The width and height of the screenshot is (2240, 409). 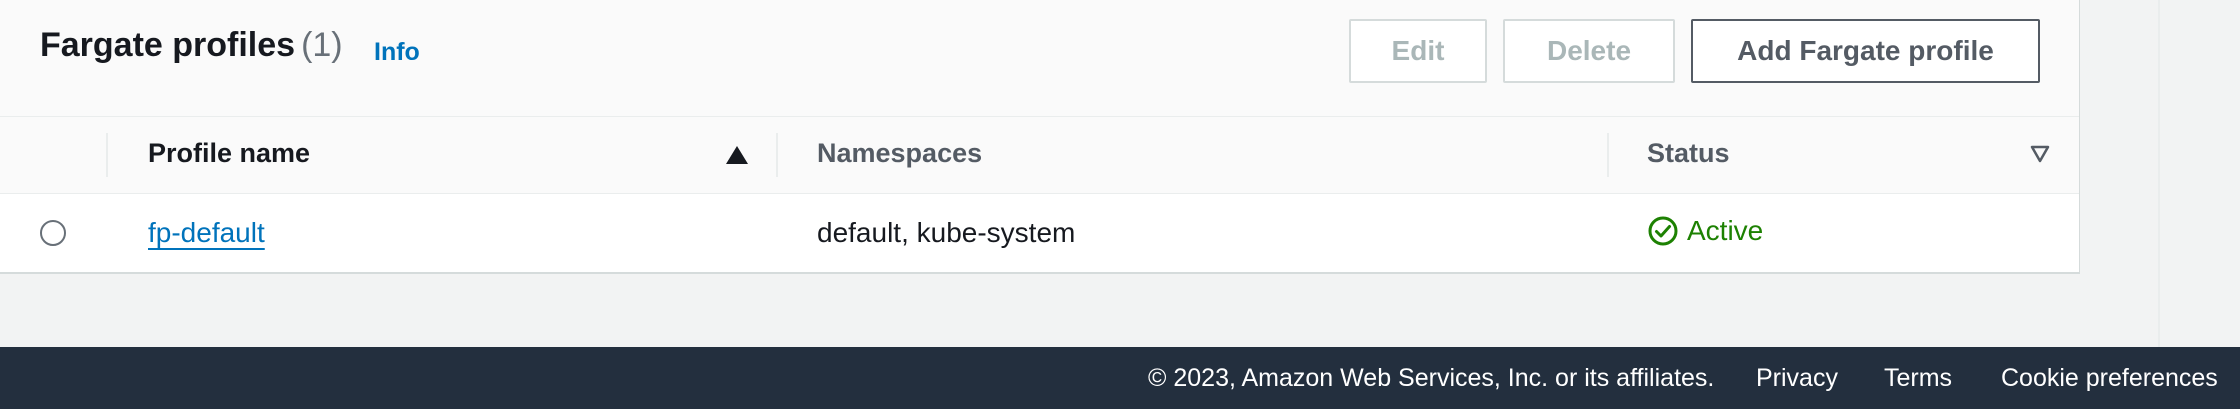 What do you see at coordinates (322, 45) in the screenshot?
I see `profile-count: (1)` at bounding box center [322, 45].